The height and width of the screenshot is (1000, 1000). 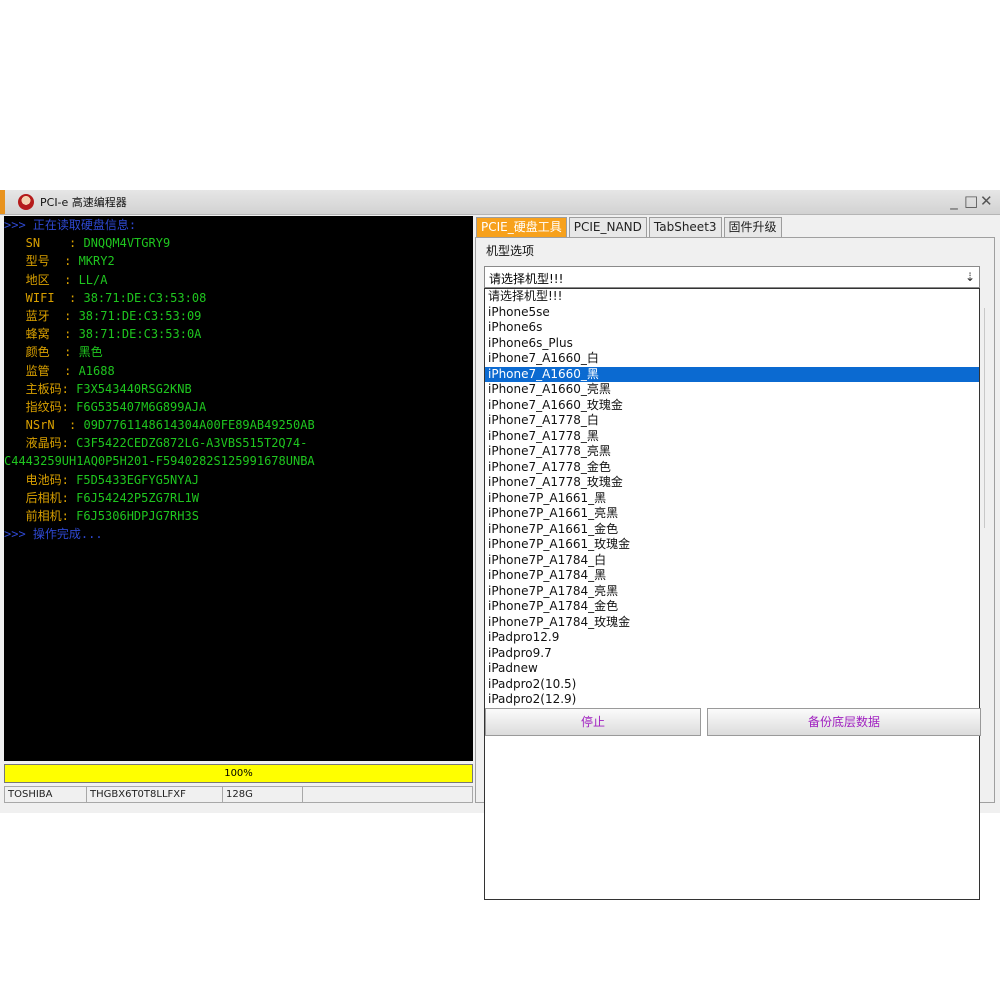 I want to click on log-line: WIFI : 38:71:DE:C3:53:08, so click(x=238, y=298).